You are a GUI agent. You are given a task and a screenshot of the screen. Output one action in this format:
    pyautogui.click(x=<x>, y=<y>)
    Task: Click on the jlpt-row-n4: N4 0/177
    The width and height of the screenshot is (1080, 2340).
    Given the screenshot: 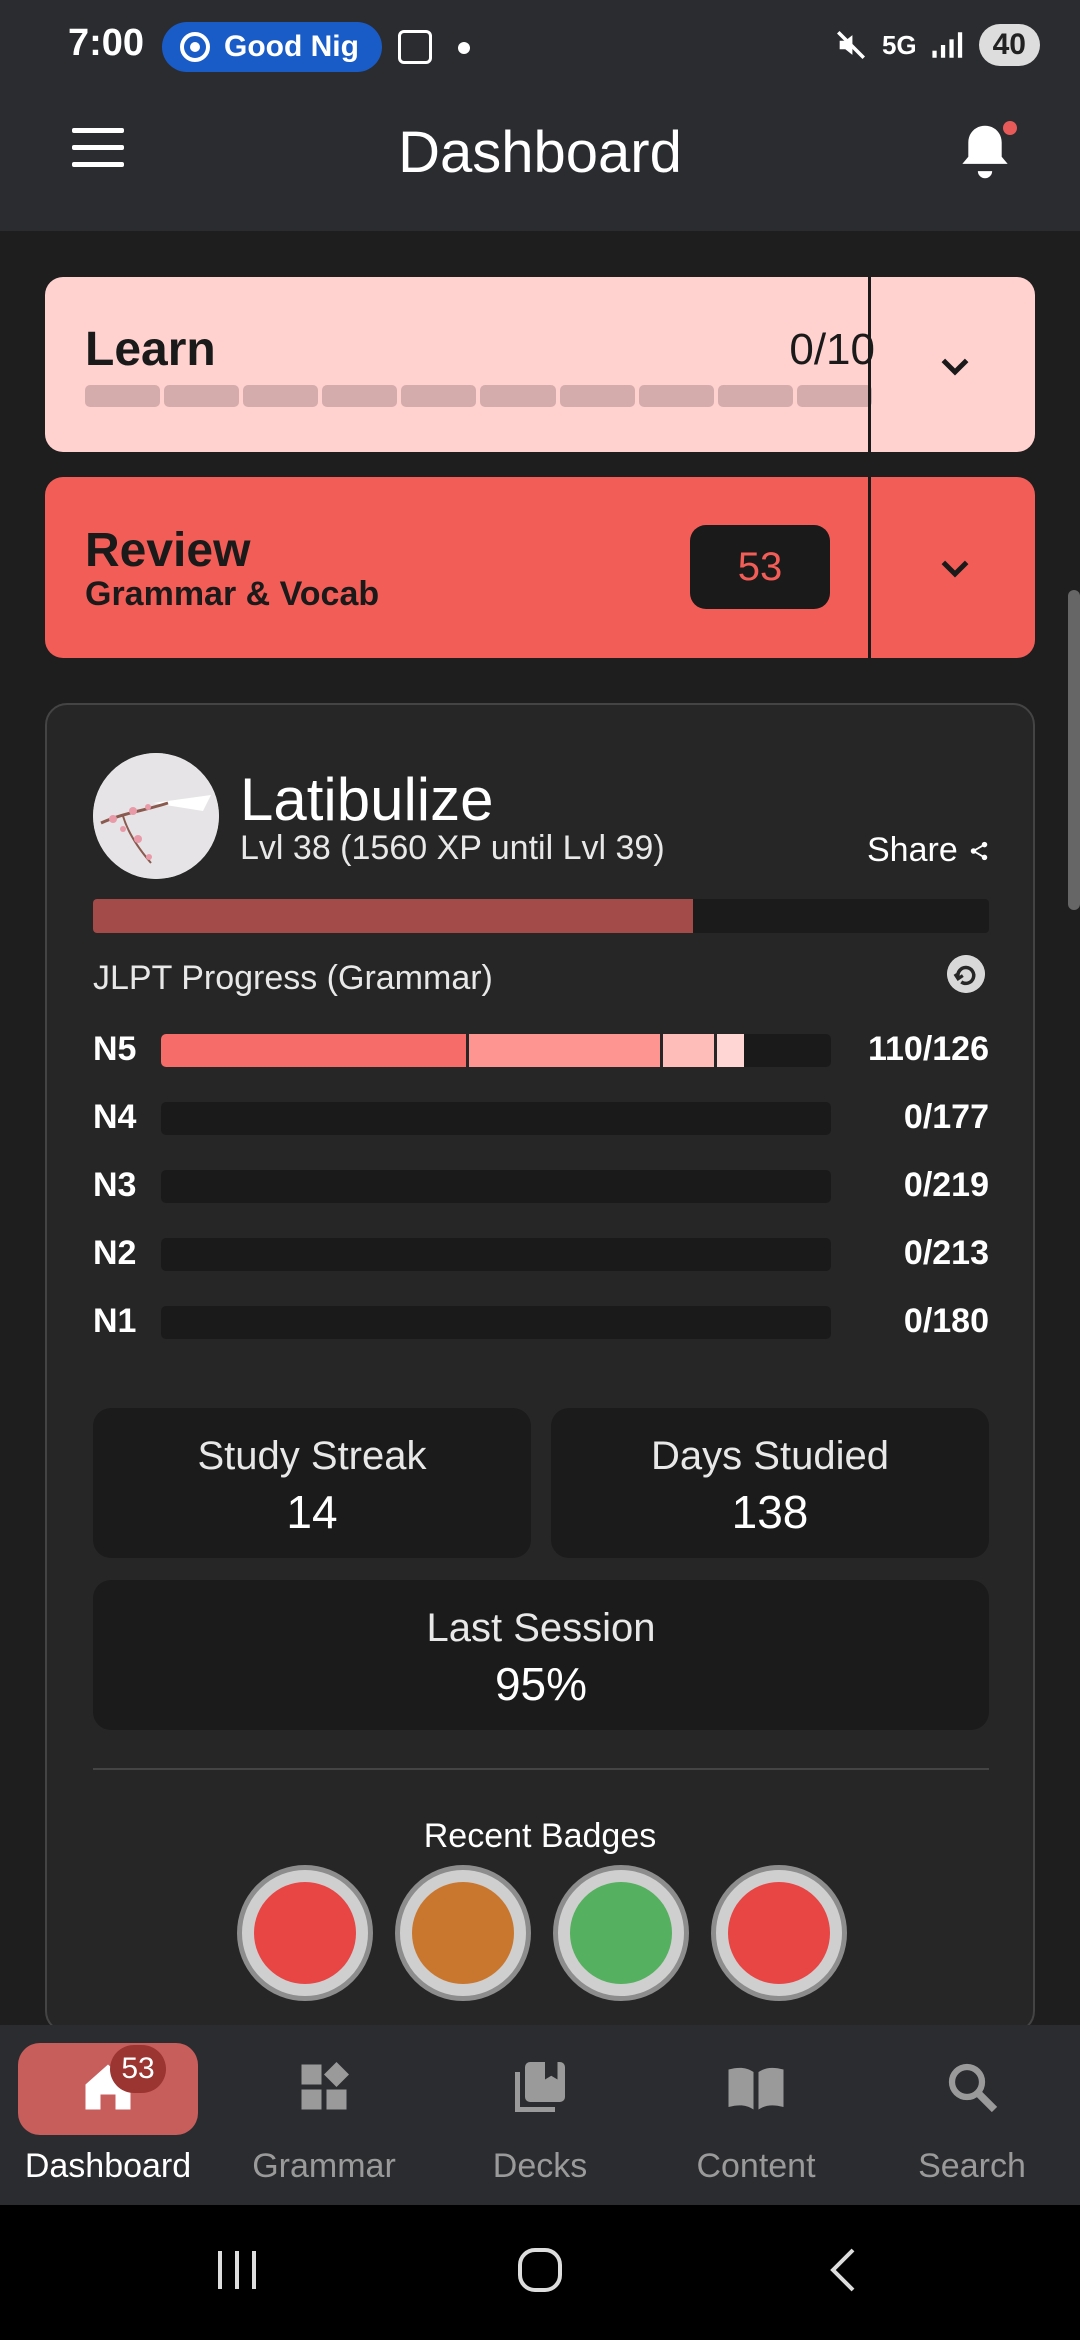 What is the action you would take?
    pyautogui.click(x=541, y=1118)
    